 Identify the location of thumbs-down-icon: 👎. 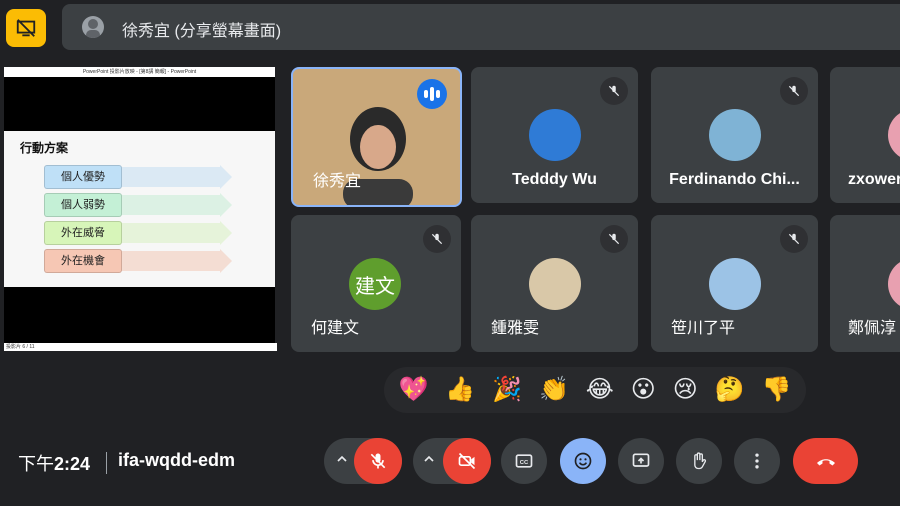
(777, 390).